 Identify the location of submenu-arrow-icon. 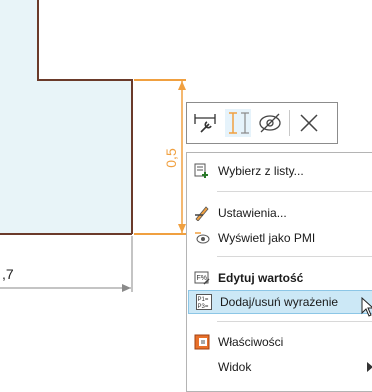
(369, 367).